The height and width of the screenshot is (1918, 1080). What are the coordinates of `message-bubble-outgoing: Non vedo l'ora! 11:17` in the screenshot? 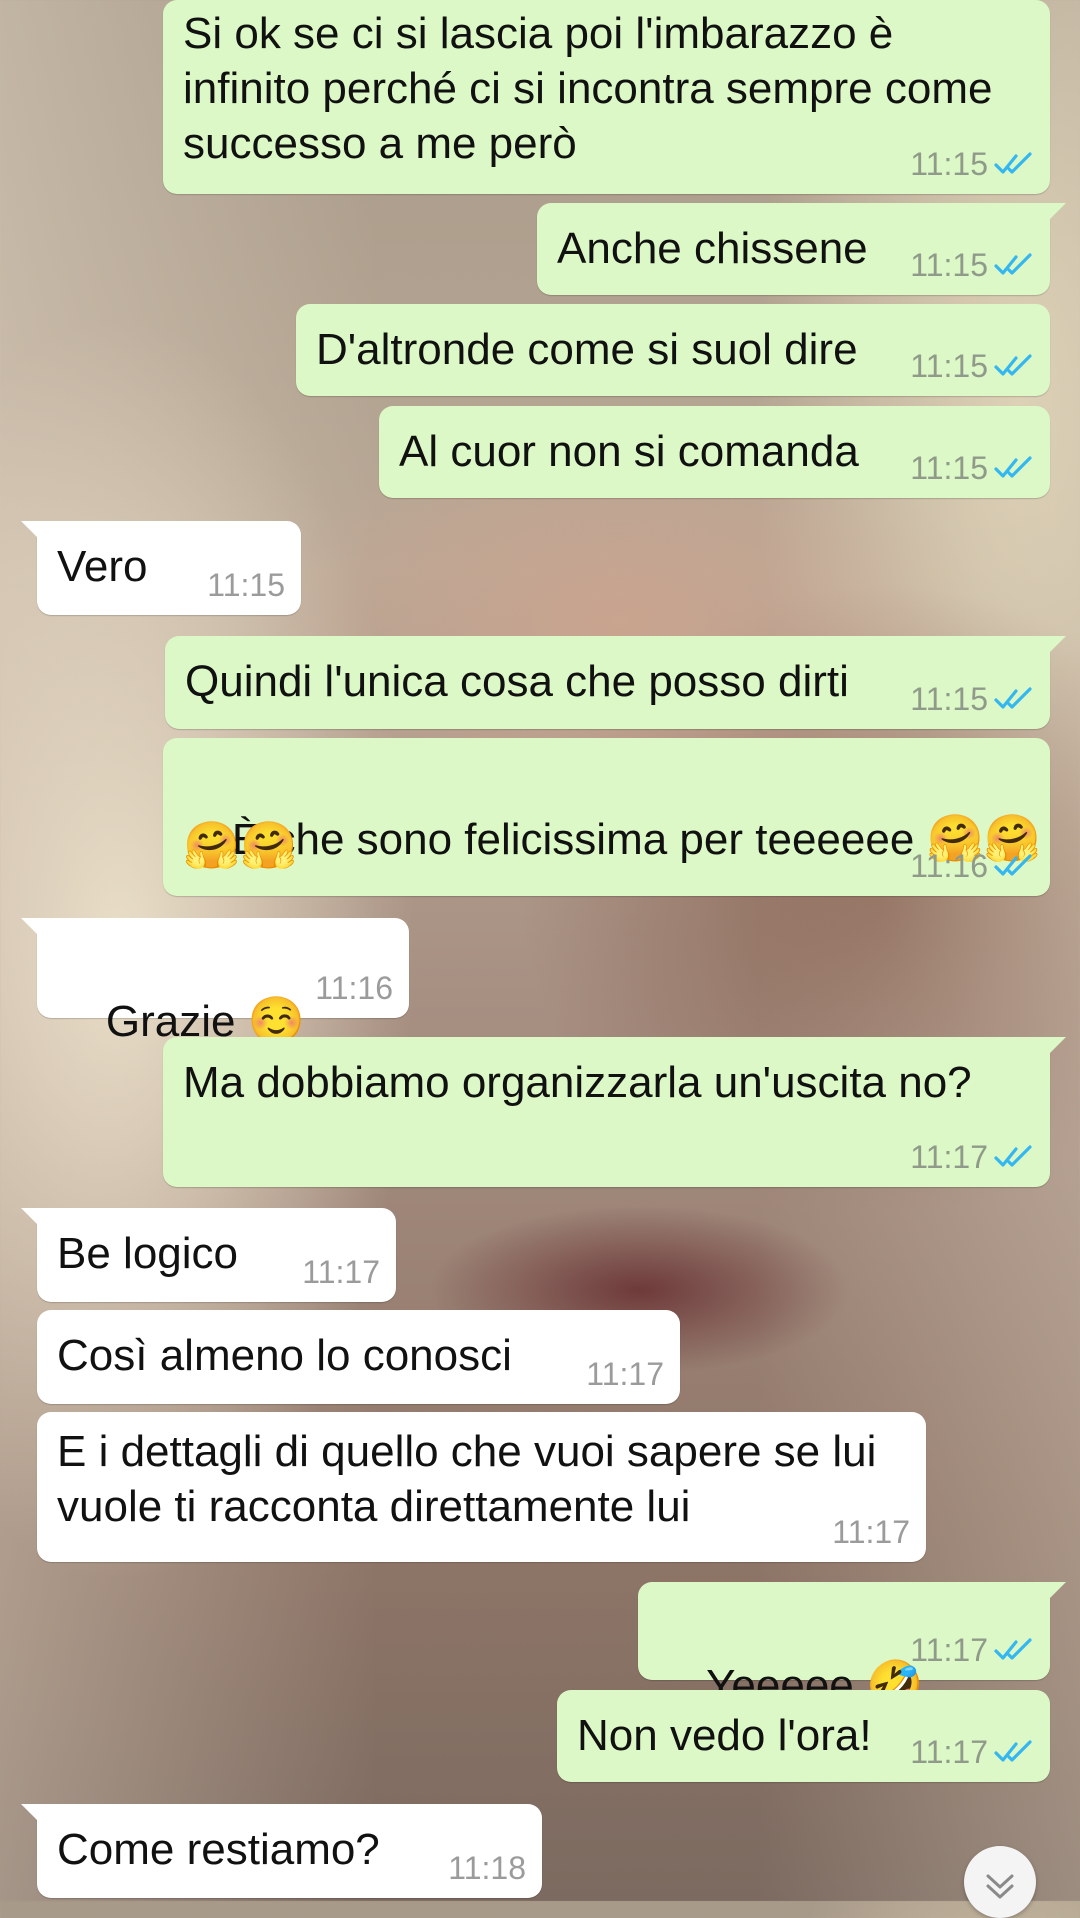 It's located at (803, 1736).